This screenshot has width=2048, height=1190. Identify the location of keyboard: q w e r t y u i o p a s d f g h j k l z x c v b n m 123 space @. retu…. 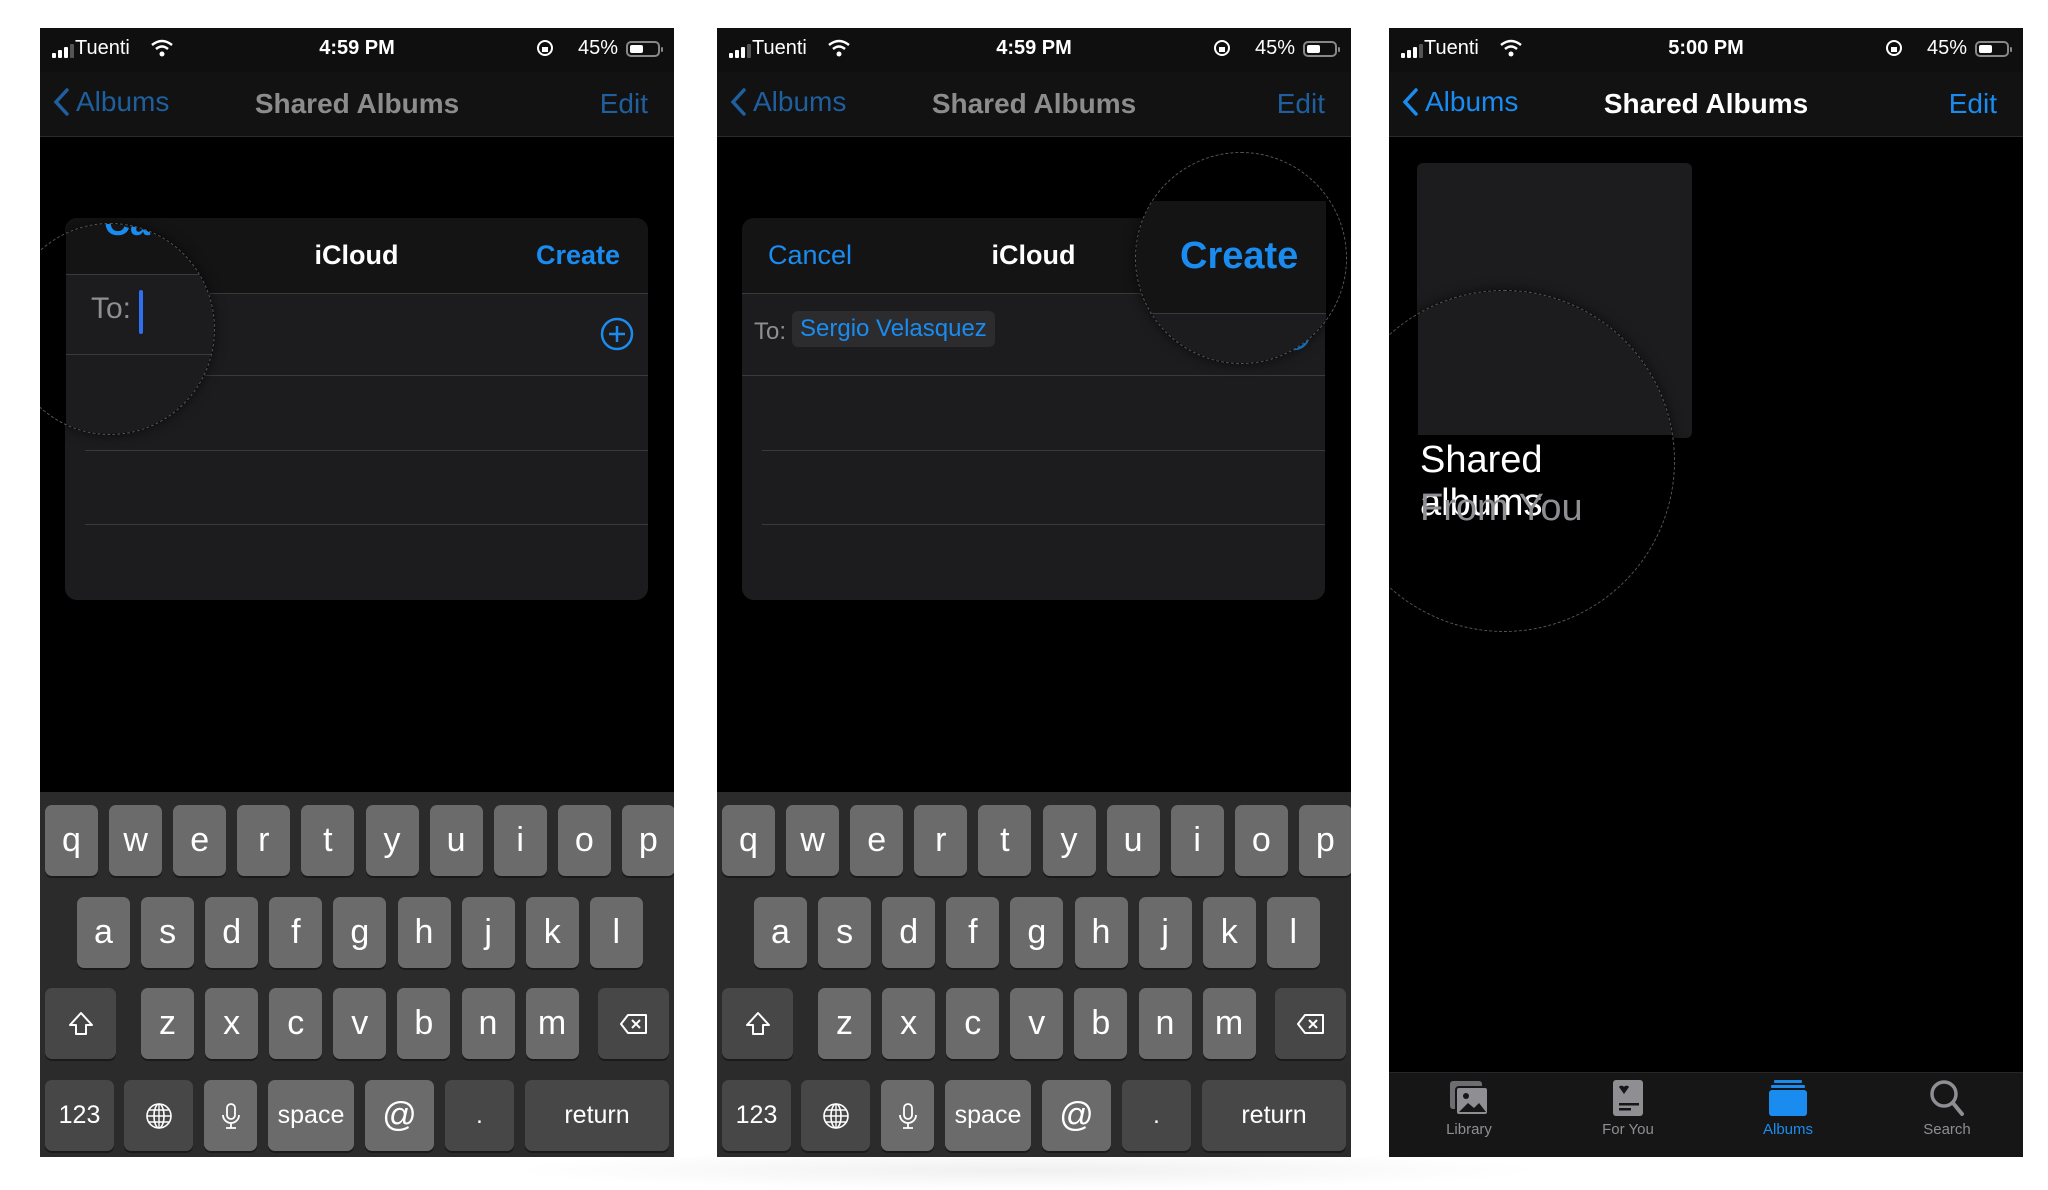
(1034, 974).